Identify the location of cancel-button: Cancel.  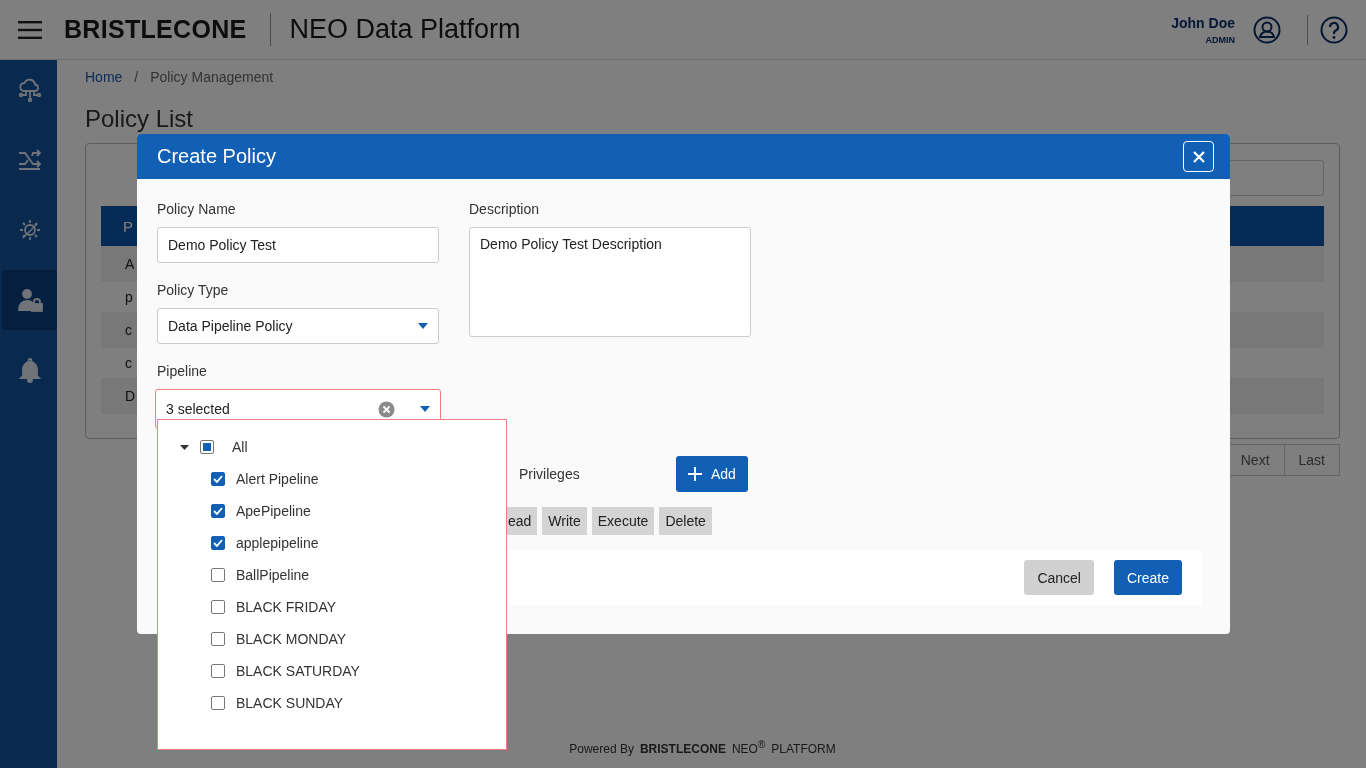
(1059, 577).